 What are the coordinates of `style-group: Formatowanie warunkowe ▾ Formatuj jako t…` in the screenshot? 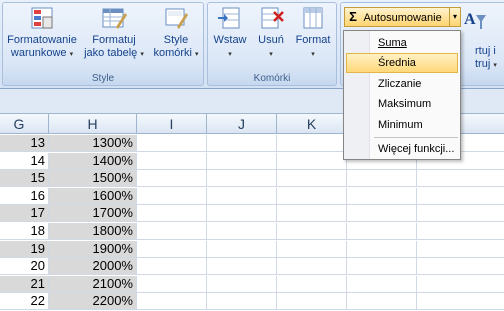 It's located at (103, 44).